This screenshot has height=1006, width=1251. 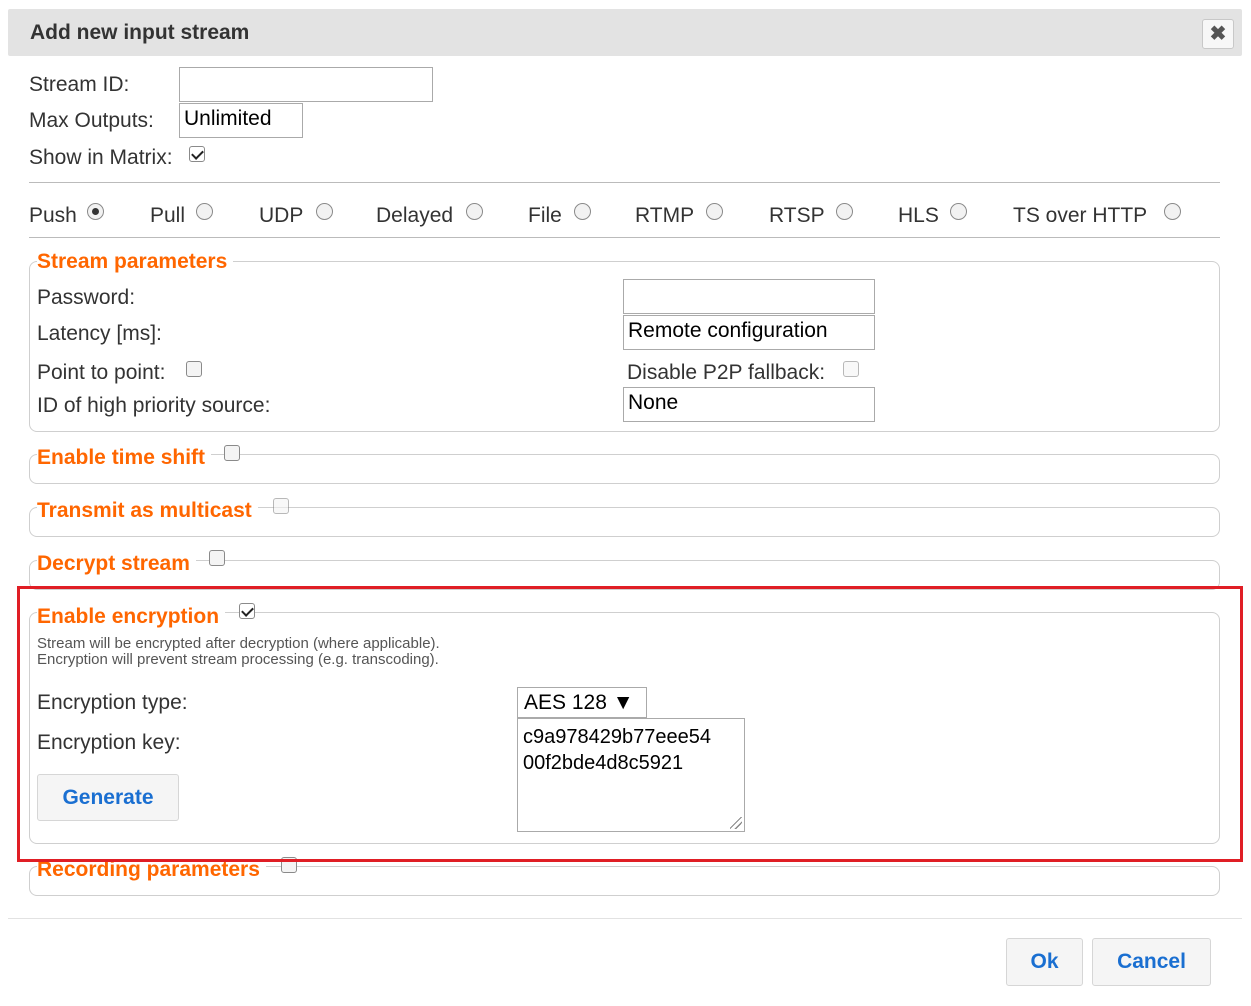 I want to click on stream-id-input, so click(x=306, y=84).